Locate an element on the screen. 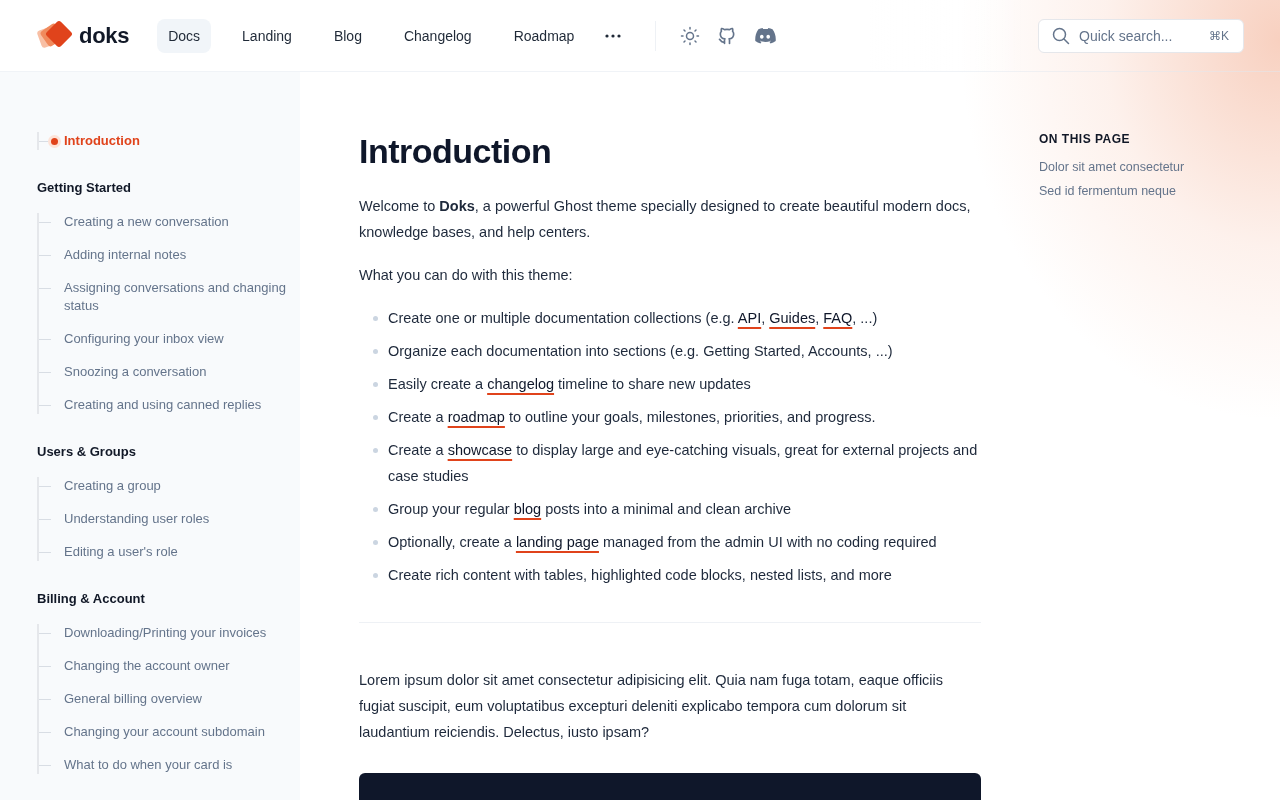 Image resolution: width=1280 pixels, height=800 pixels. sun-icon is located at coordinates (690, 35).